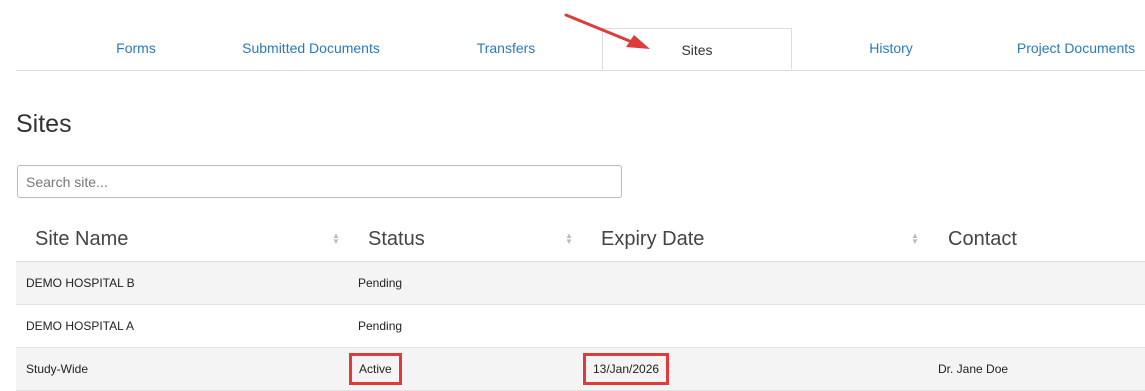  What do you see at coordinates (891, 48) in the screenshot?
I see `tab-history: History` at bounding box center [891, 48].